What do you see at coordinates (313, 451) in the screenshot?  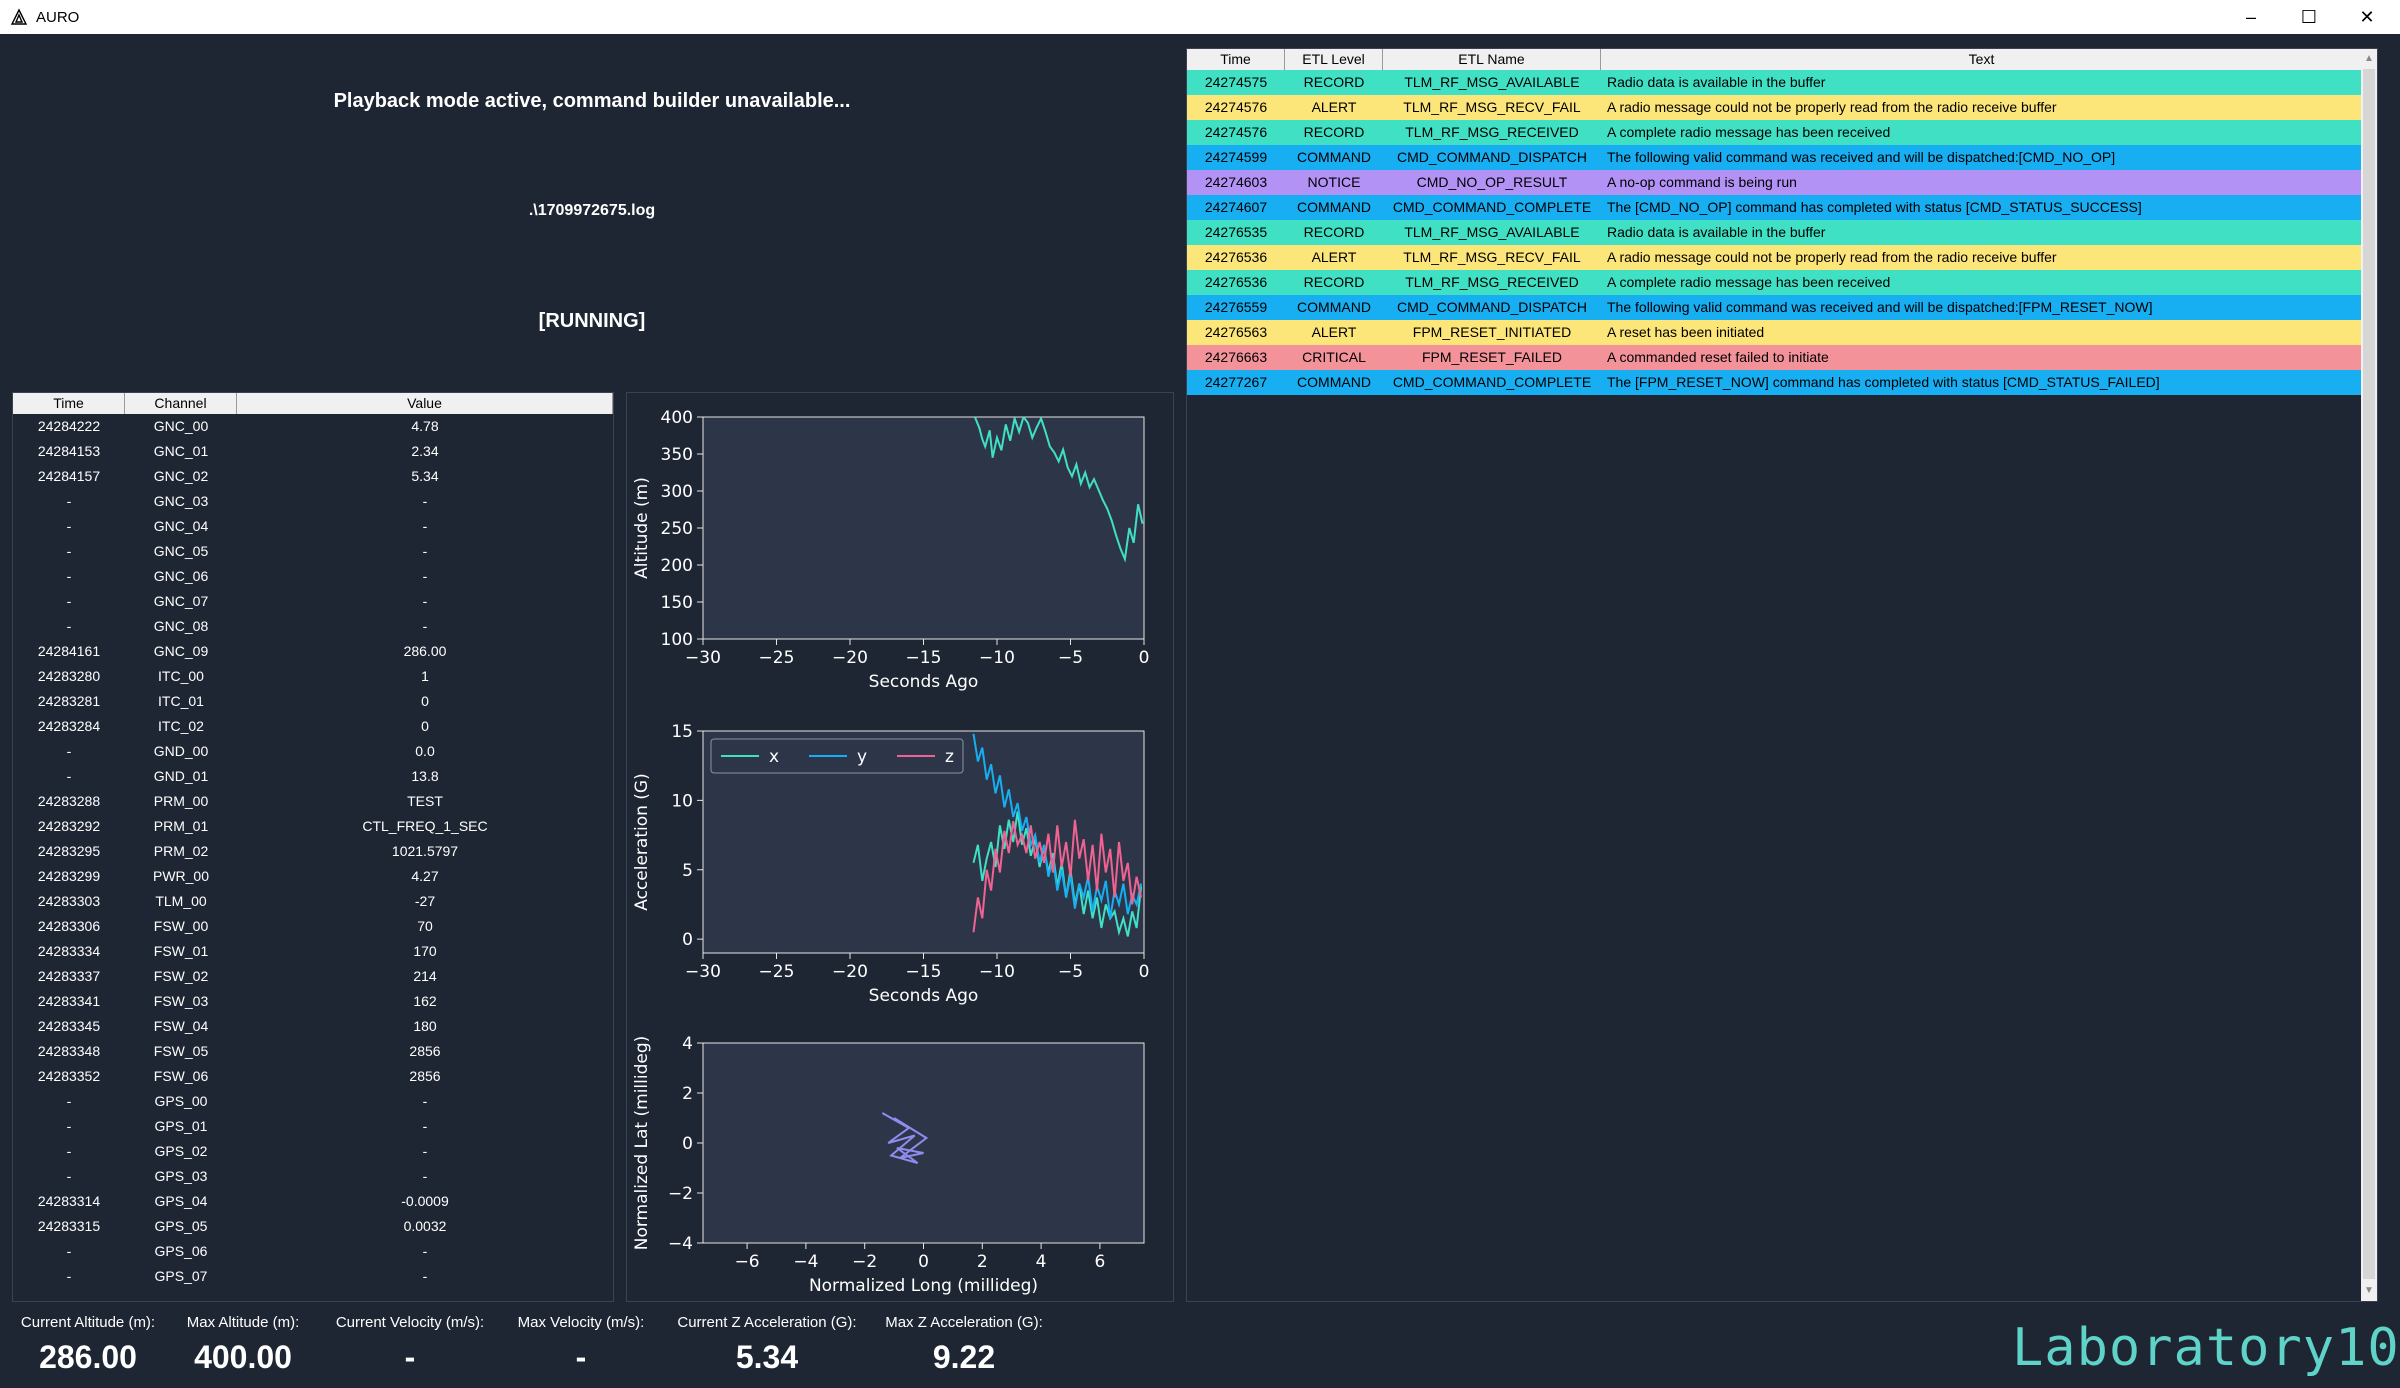 I see `table-row: 24284153 GNC_01 2.34` at bounding box center [313, 451].